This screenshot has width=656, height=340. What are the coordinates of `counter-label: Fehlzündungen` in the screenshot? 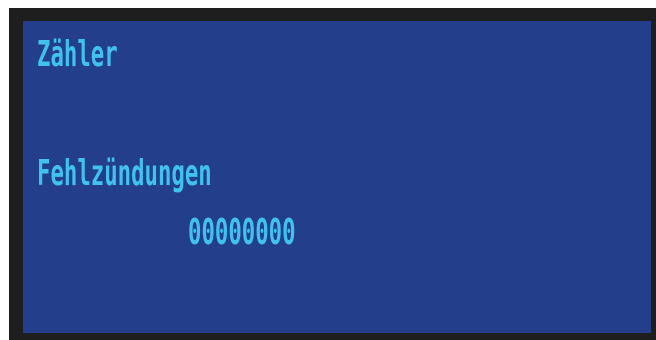 It's located at (124, 173).